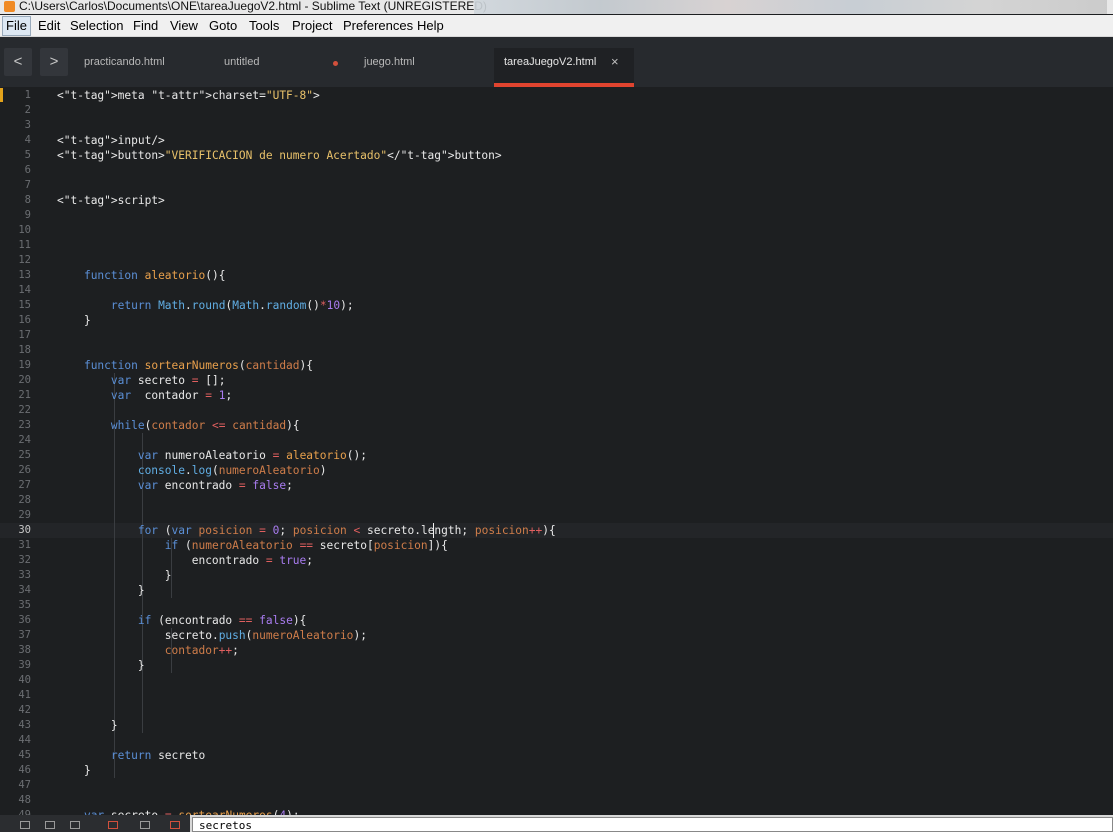  I want to click on menu-preferences: Preferences, so click(378, 26).